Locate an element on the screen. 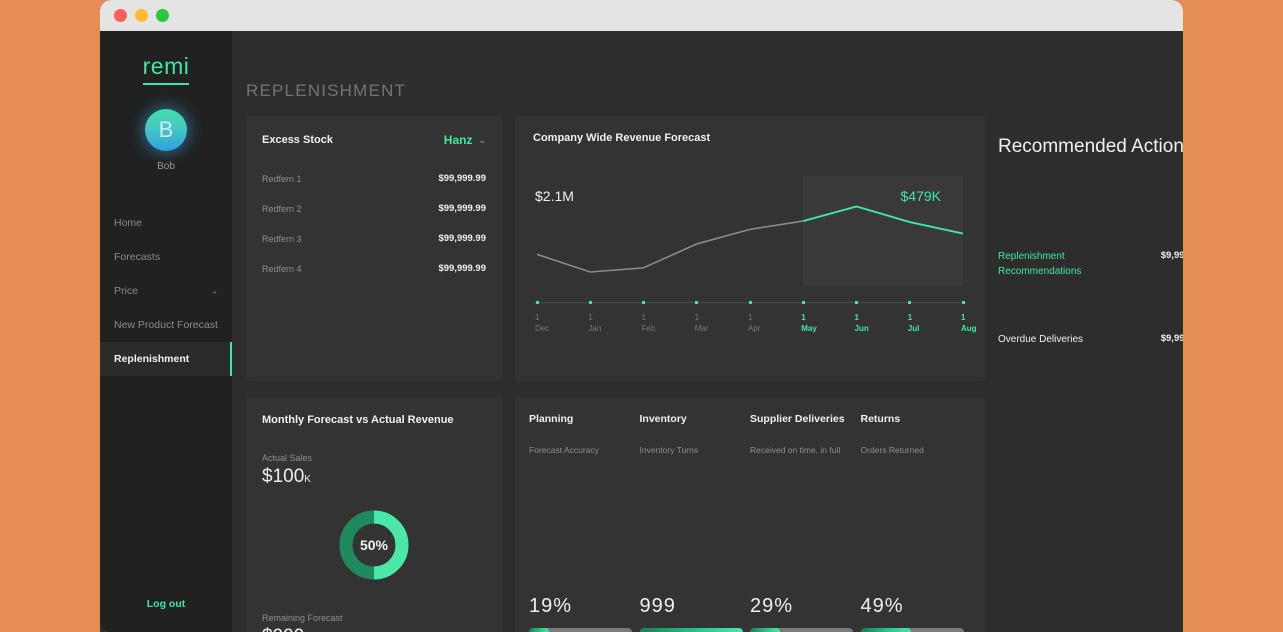  tick-month: Apr is located at coordinates (754, 328).